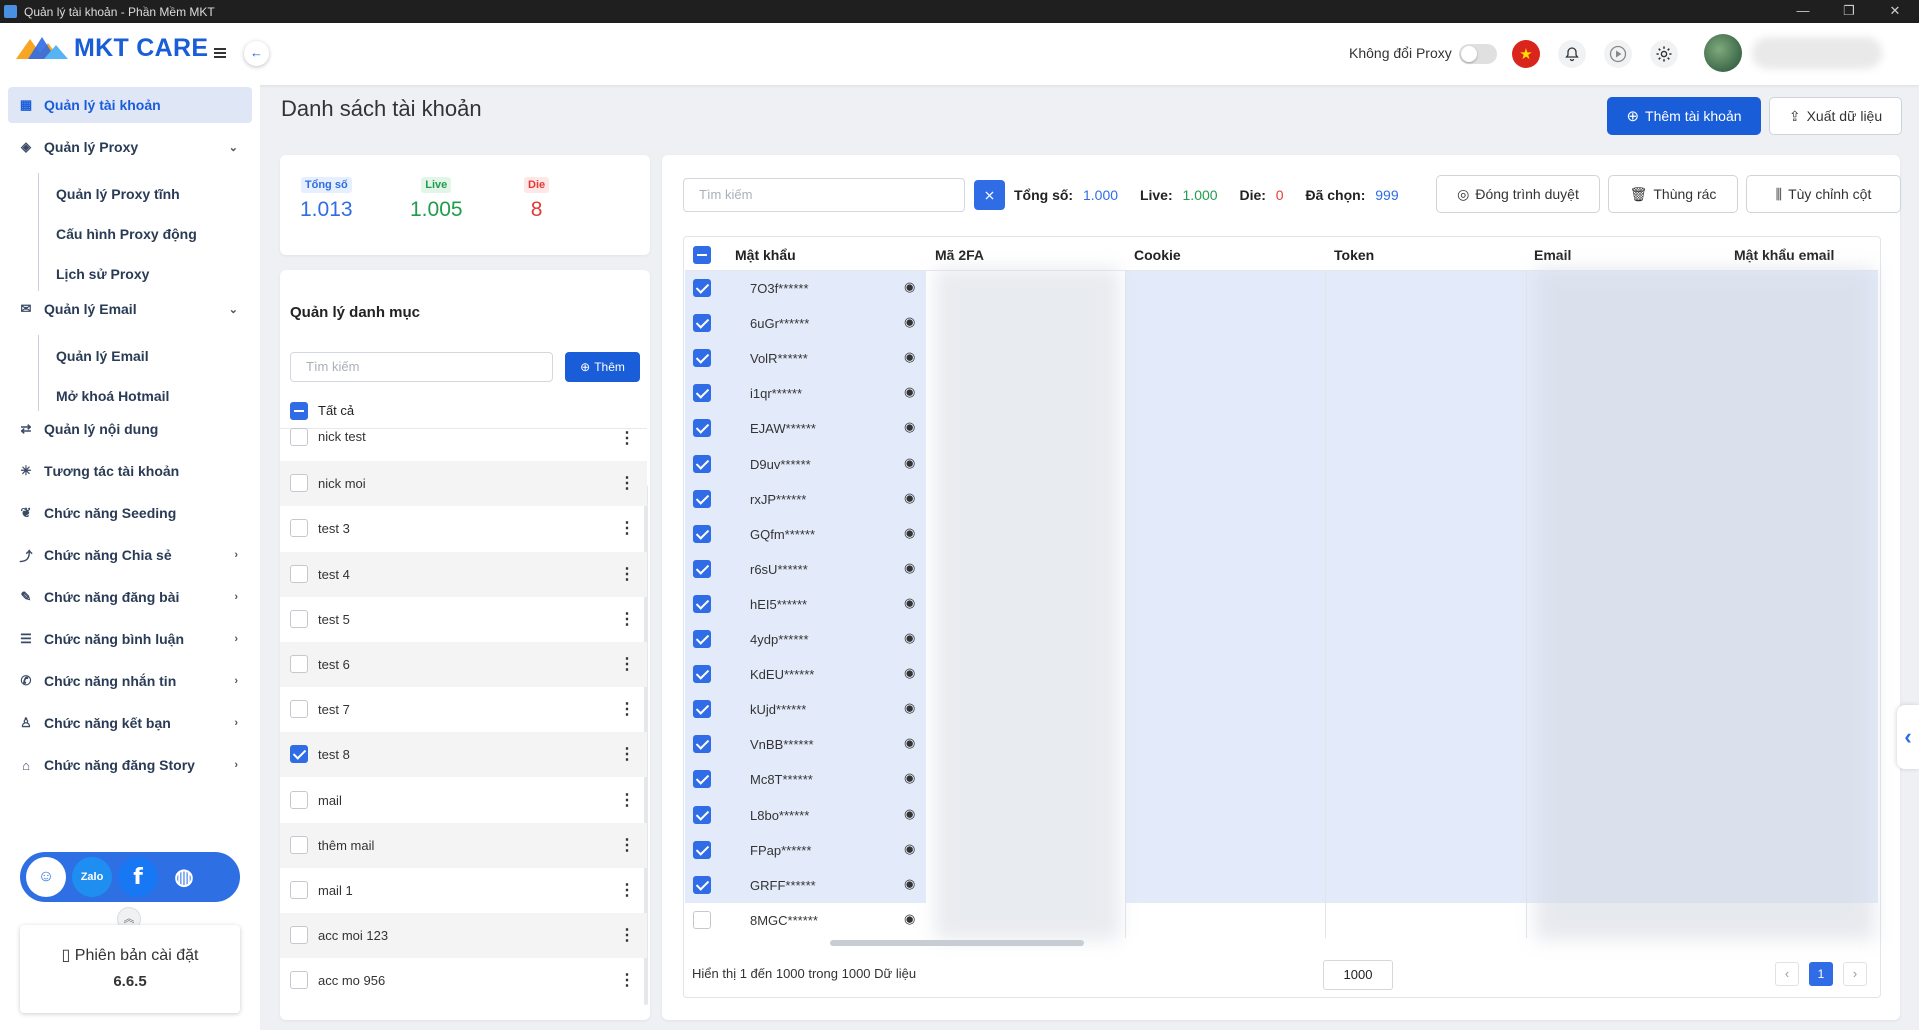 This screenshot has height=1030, width=1919. Describe the element at coordinates (1855, 974) in the screenshot. I see `next-page-button: ›` at that location.